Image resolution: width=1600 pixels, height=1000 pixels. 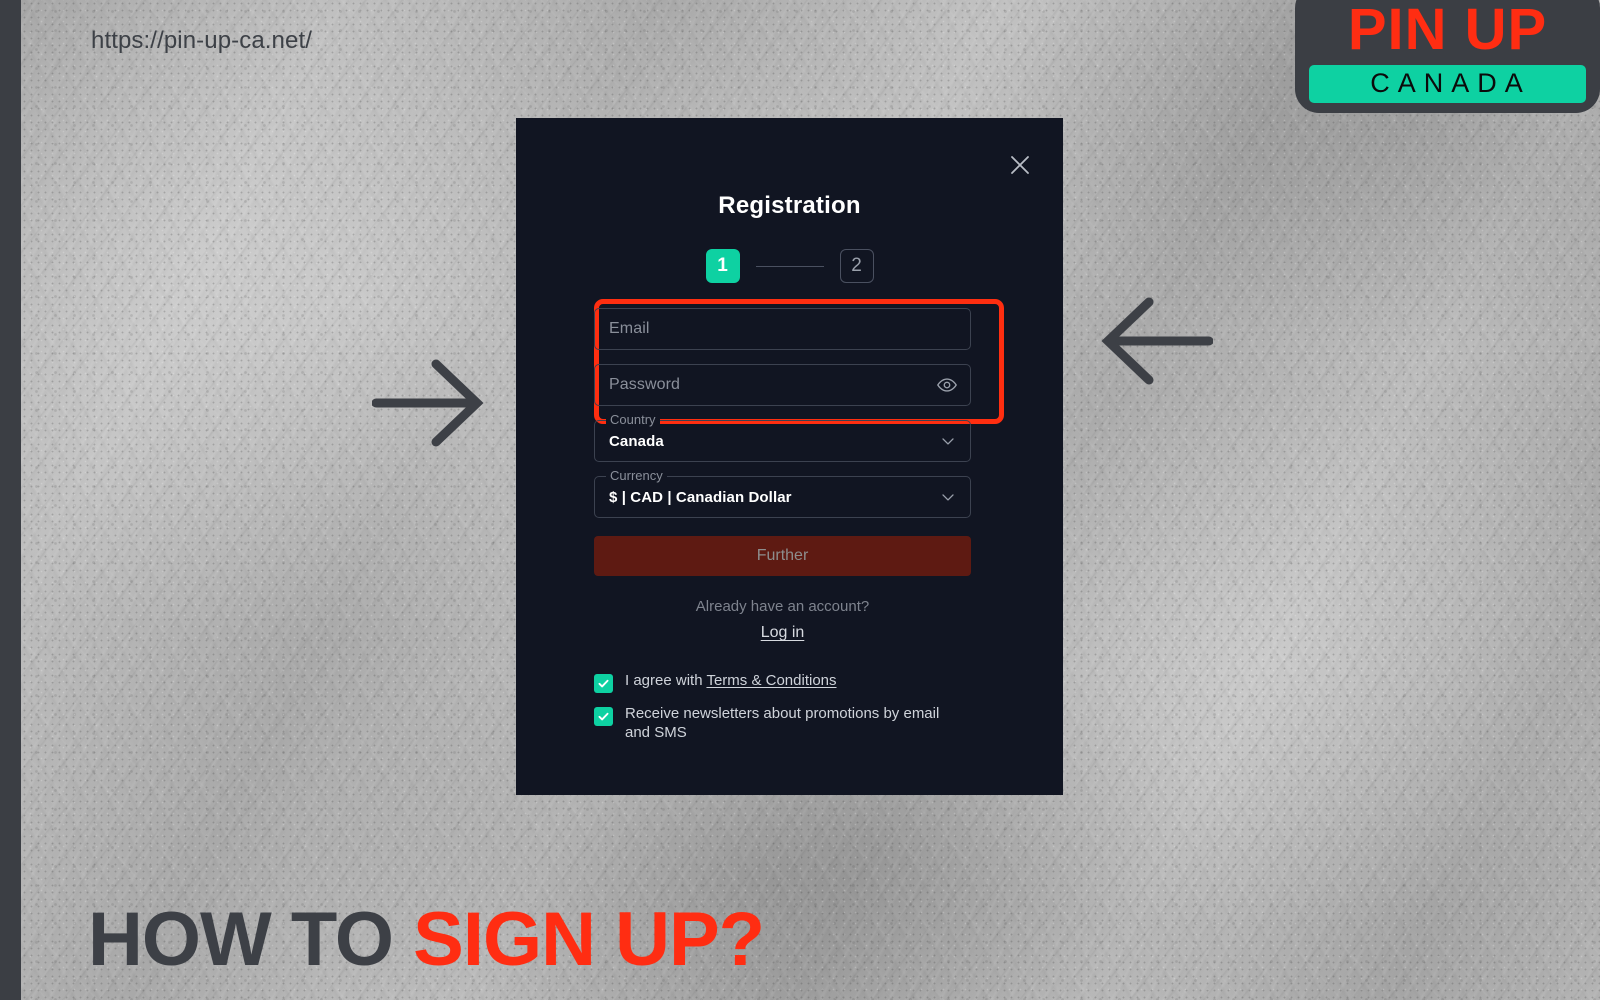 I want to click on arrow-right-icon, so click(x=429, y=403).